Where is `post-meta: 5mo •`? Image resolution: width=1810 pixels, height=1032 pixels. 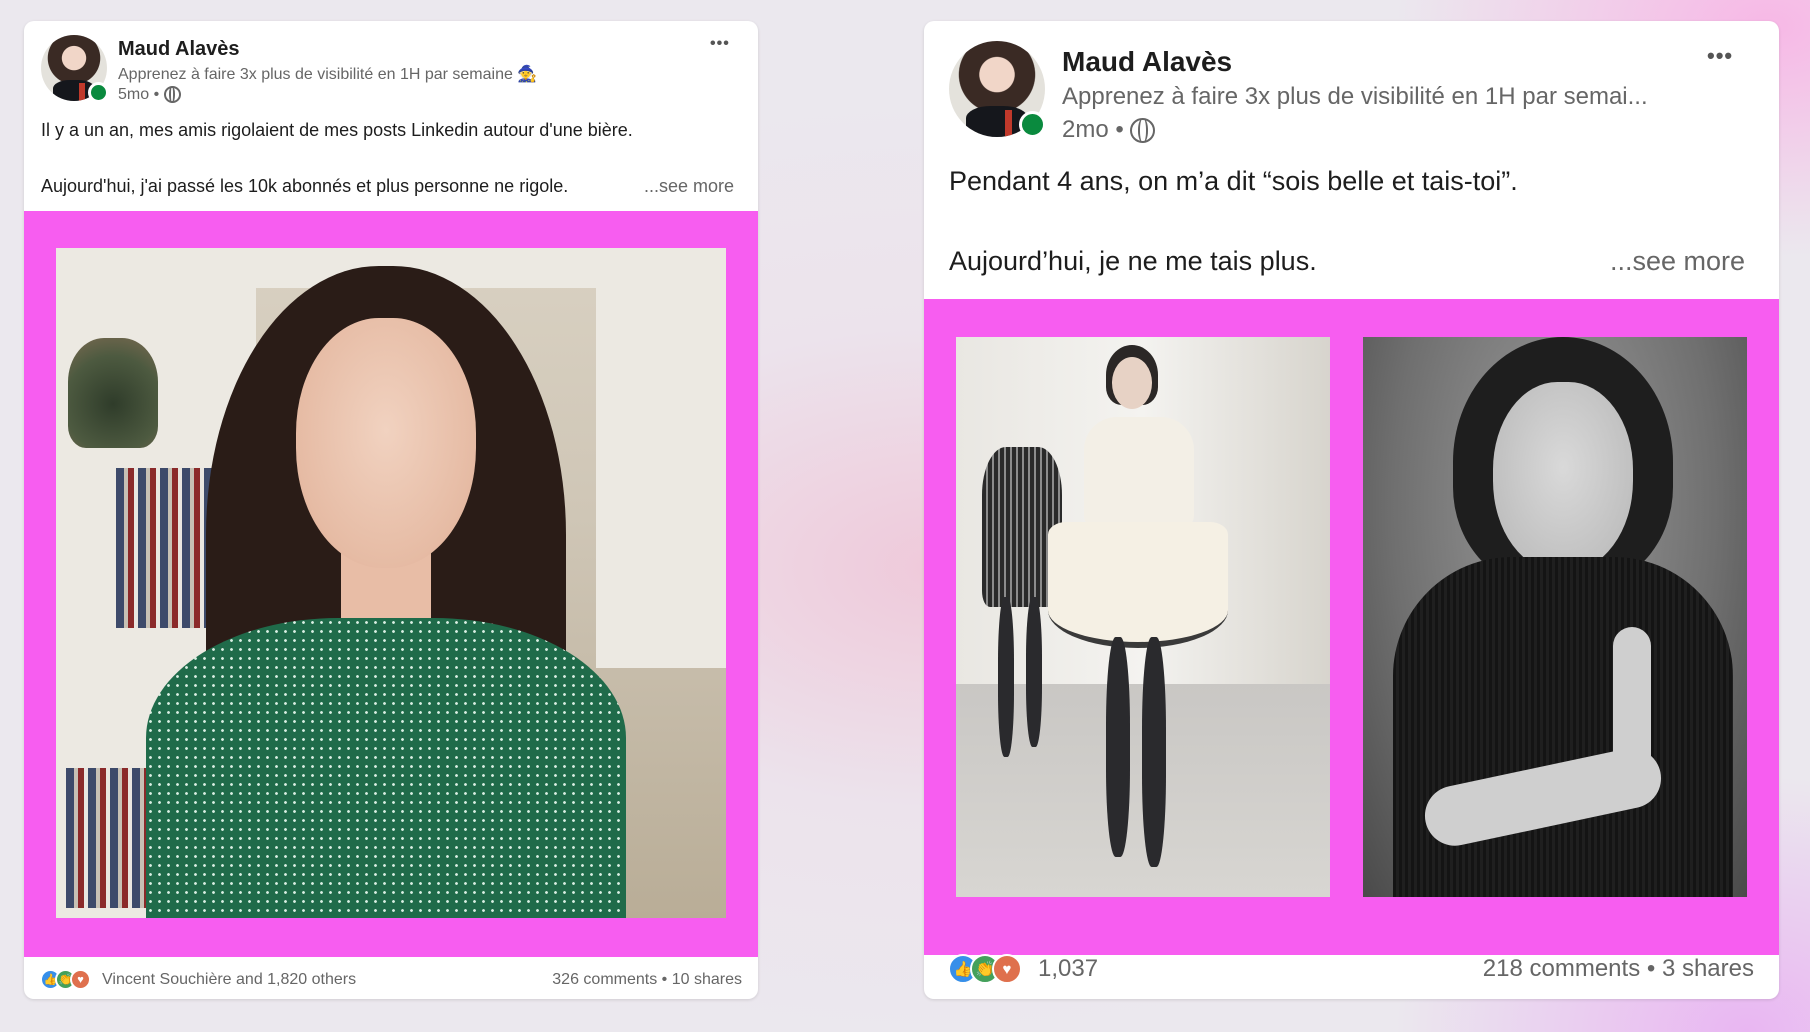
post-meta: 5mo • is located at coordinates (149, 95).